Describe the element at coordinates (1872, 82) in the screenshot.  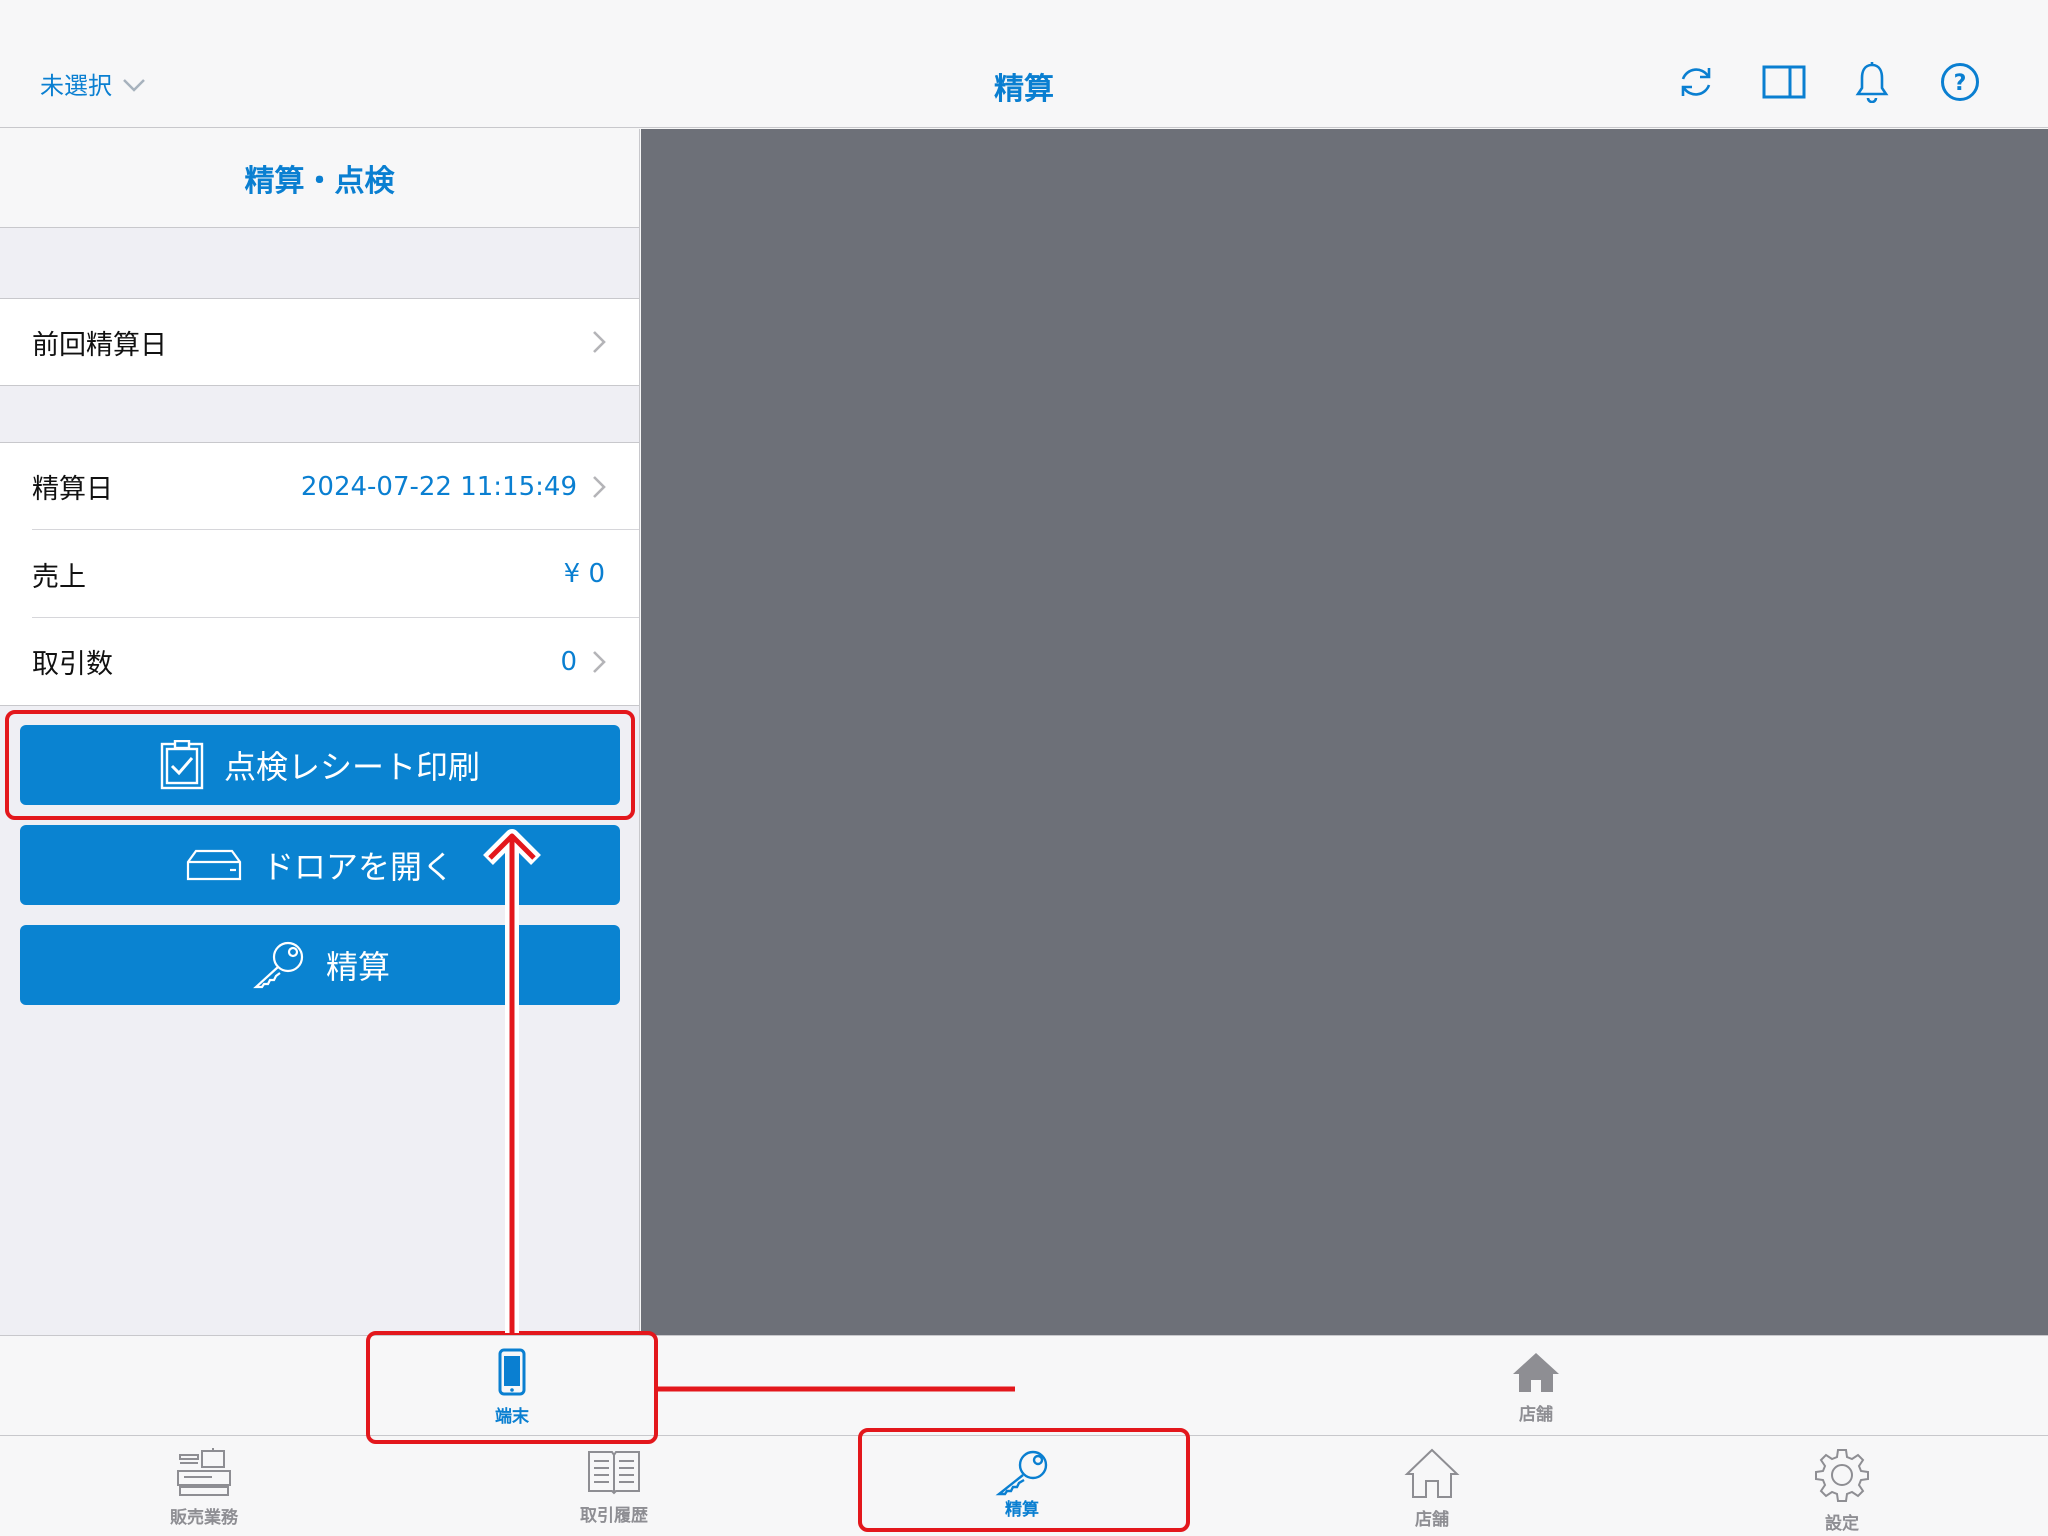
I see `bell-icon` at that location.